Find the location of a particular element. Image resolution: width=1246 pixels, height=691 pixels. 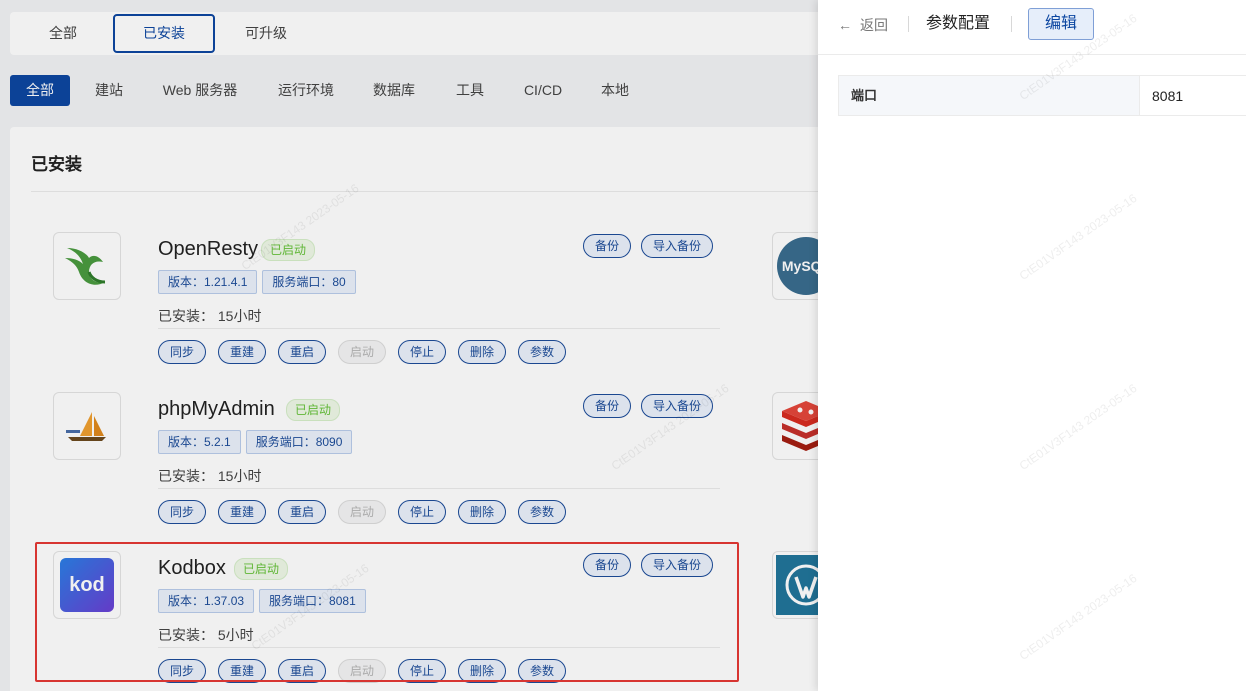

param-value-port: 8081 is located at coordinates (1168, 96).